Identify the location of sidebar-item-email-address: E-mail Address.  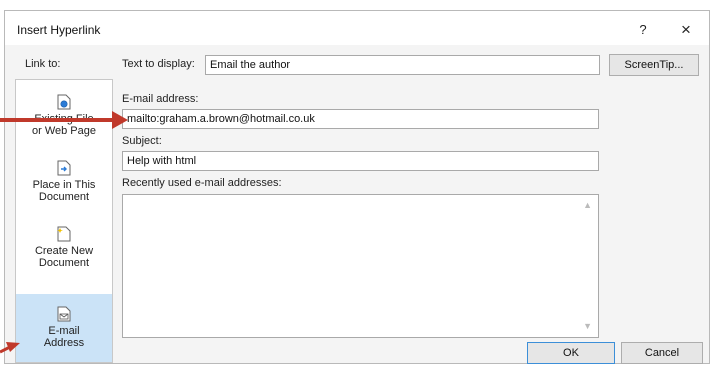
(64, 328).